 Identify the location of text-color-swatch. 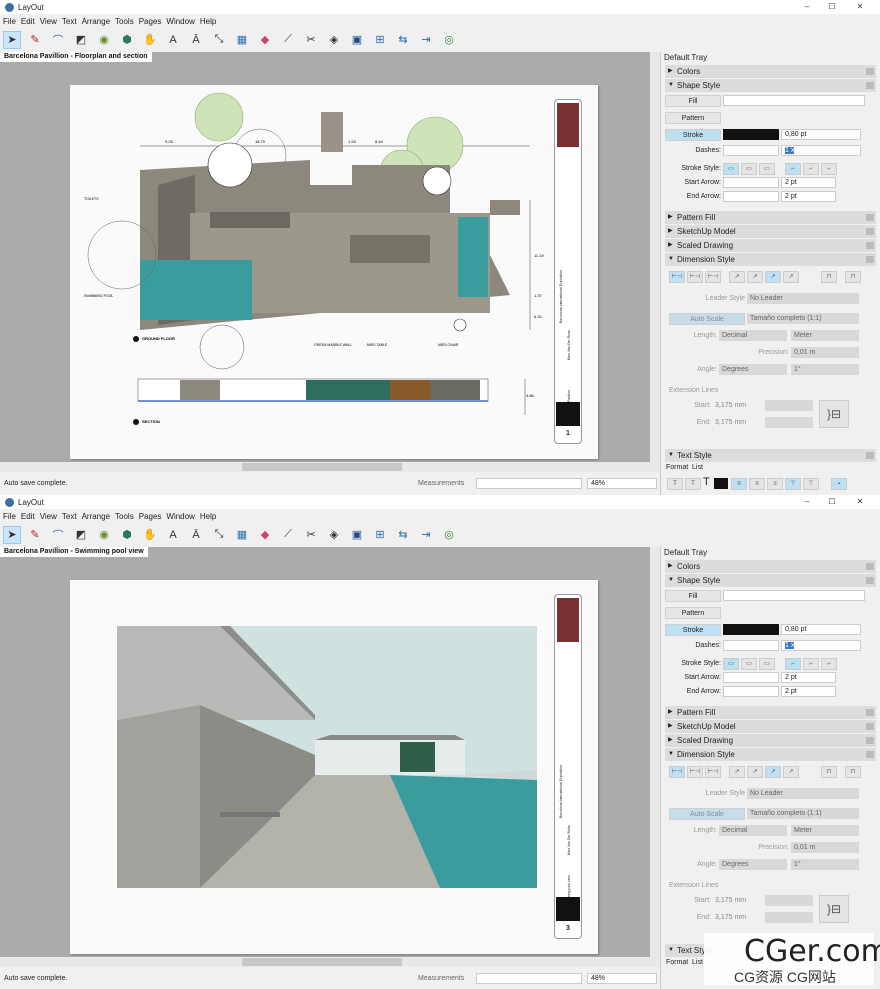
(721, 483).